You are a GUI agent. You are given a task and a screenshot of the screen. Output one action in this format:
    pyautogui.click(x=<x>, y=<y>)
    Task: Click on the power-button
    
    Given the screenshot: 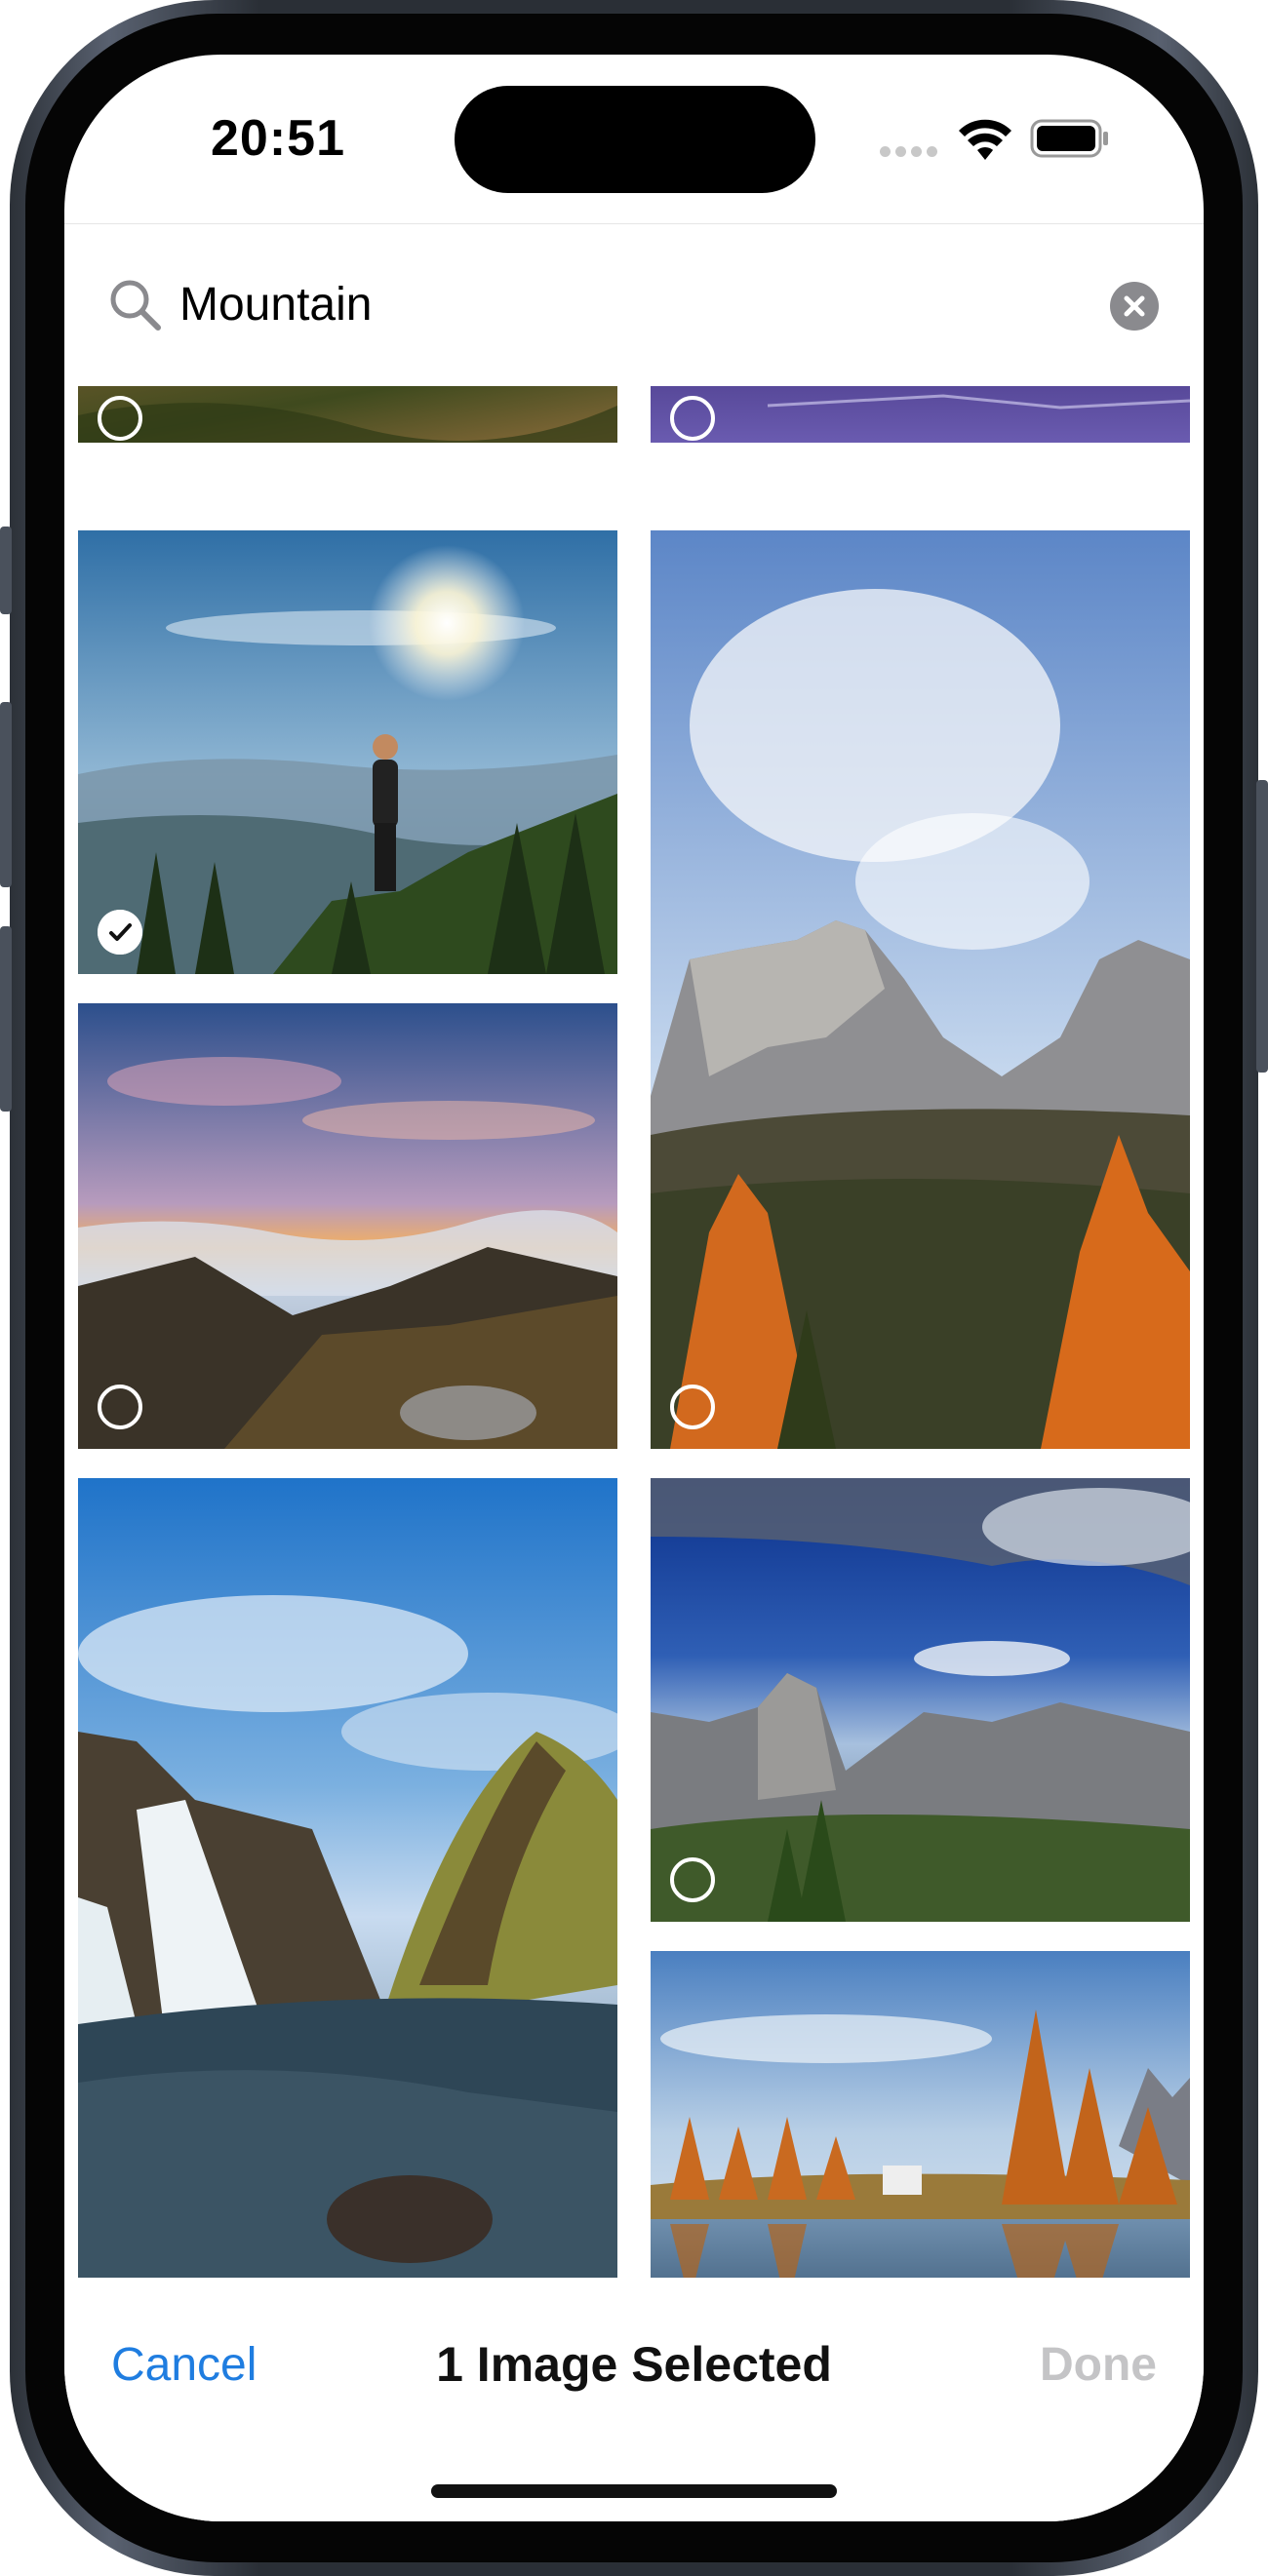 What is the action you would take?
    pyautogui.click(x=1262, y=926)
    